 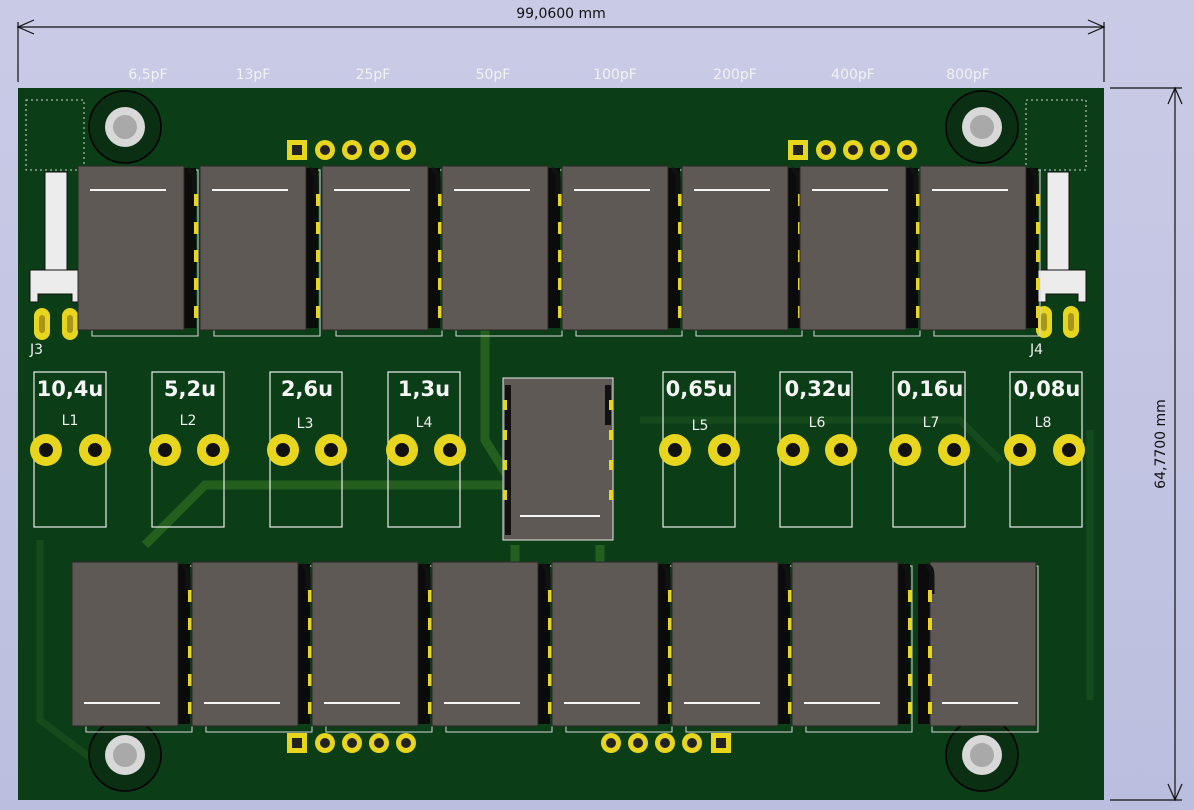 I want to click on cap-label: 25pF, so click(x=373, y=75).